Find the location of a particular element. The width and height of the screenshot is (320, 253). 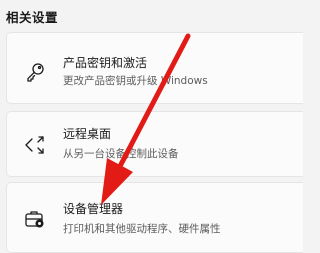

remote-desktop-title: 远程桌面 is located at coordinates (87, 134).